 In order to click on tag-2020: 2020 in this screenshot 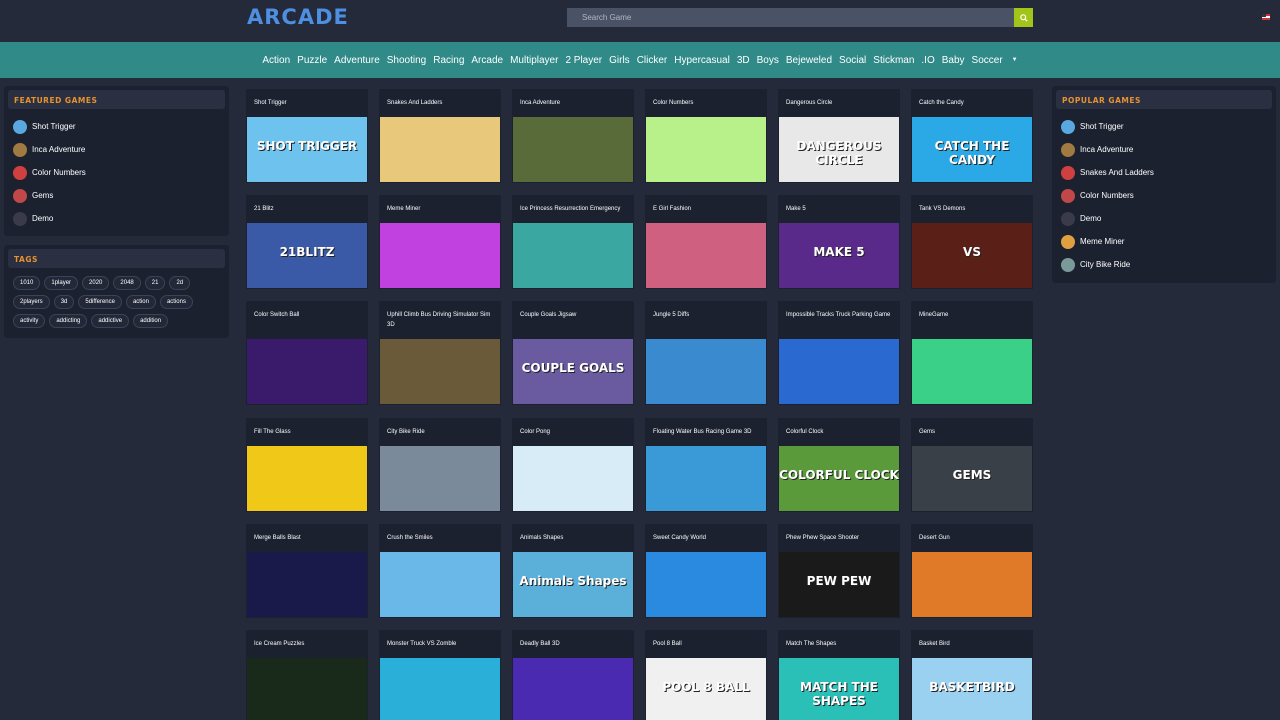, I will do `click(96, 283)`.